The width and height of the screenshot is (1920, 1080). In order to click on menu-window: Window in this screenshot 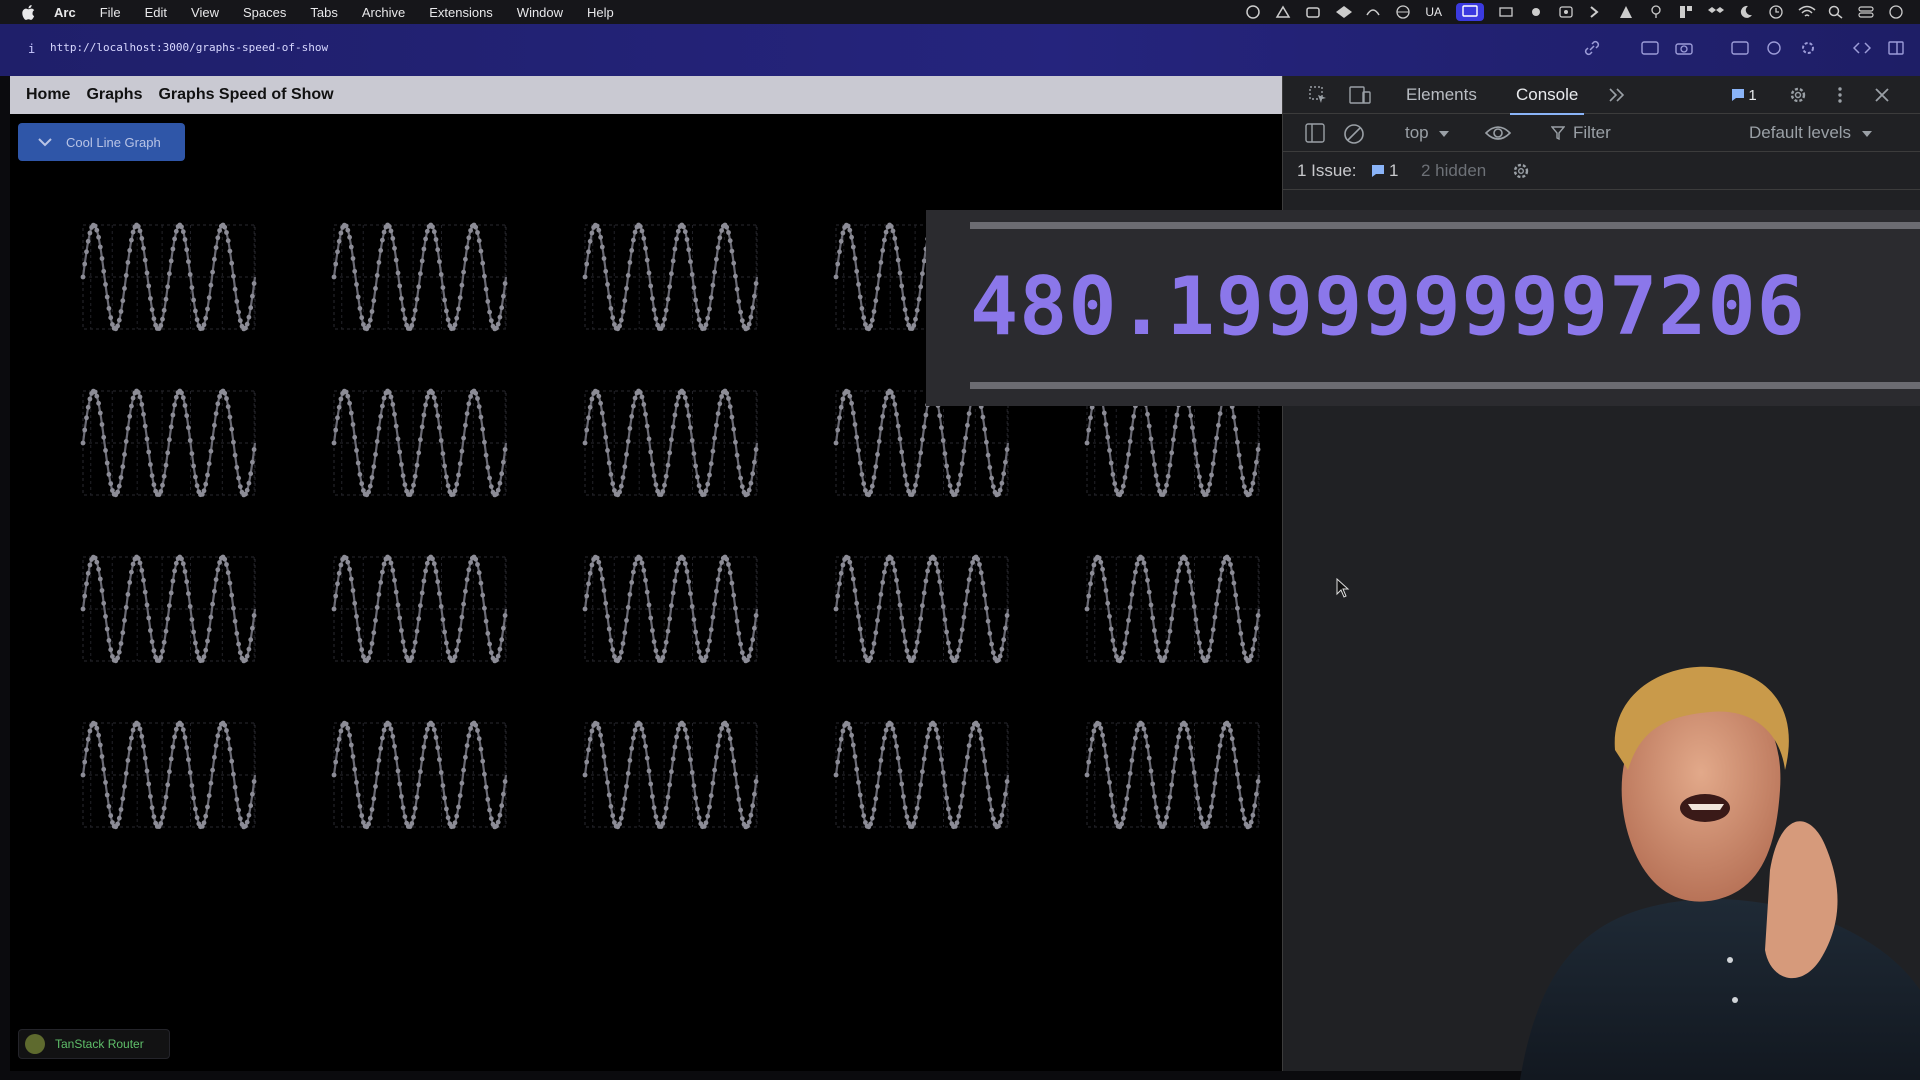, I will do `click(540, 12)`.